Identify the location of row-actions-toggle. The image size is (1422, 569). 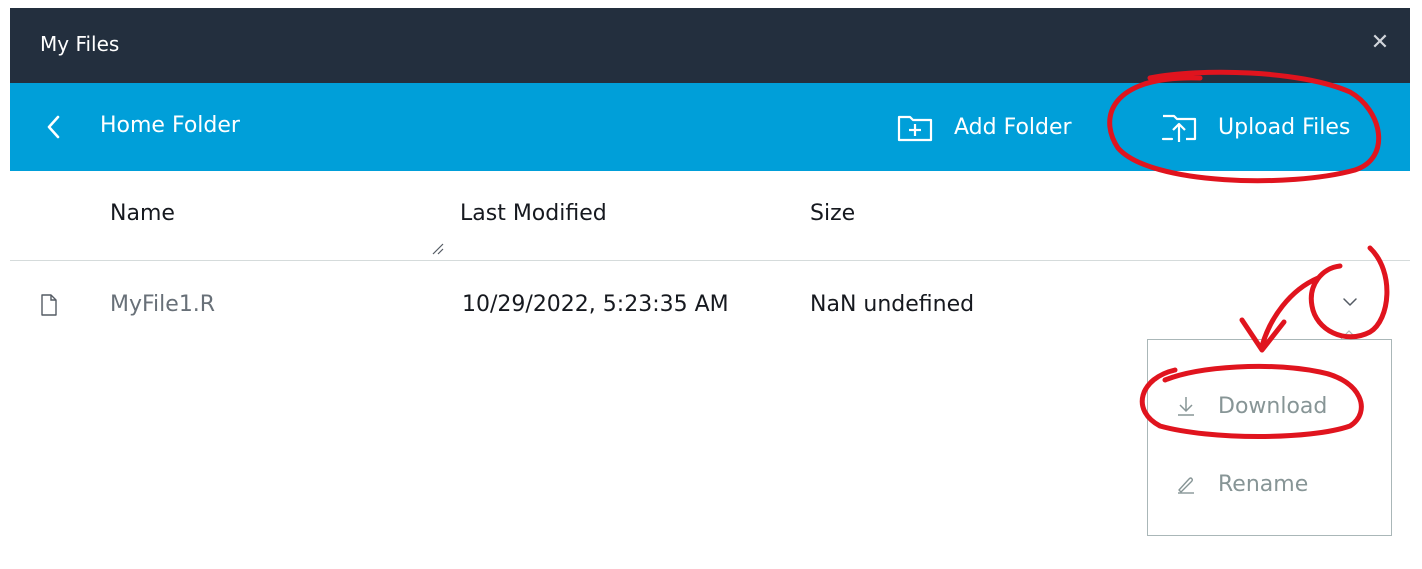
(1350, 302).